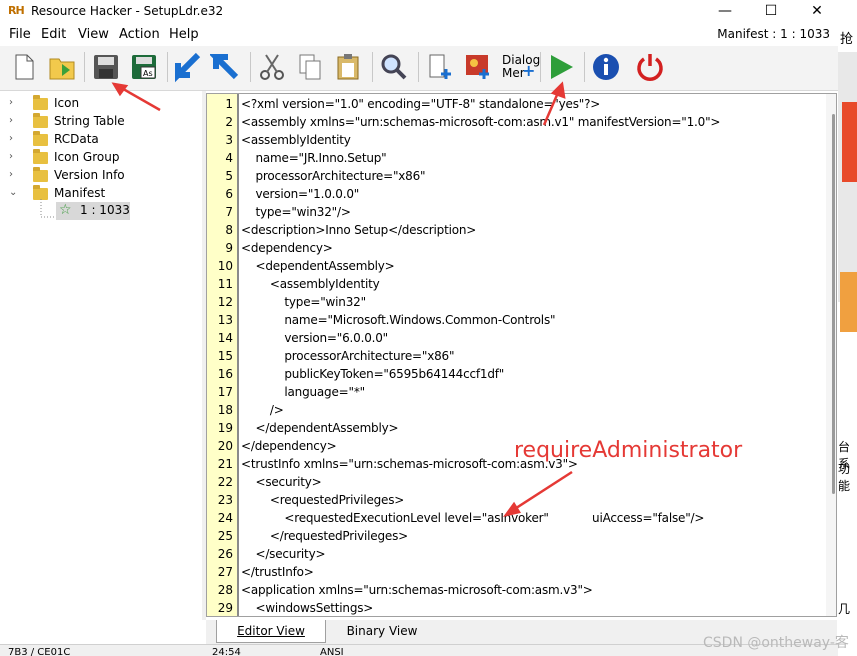 Image resolution: width=857 pixels, height=656 pixels. I want to click on minimize-button: —, so click(725, 12).